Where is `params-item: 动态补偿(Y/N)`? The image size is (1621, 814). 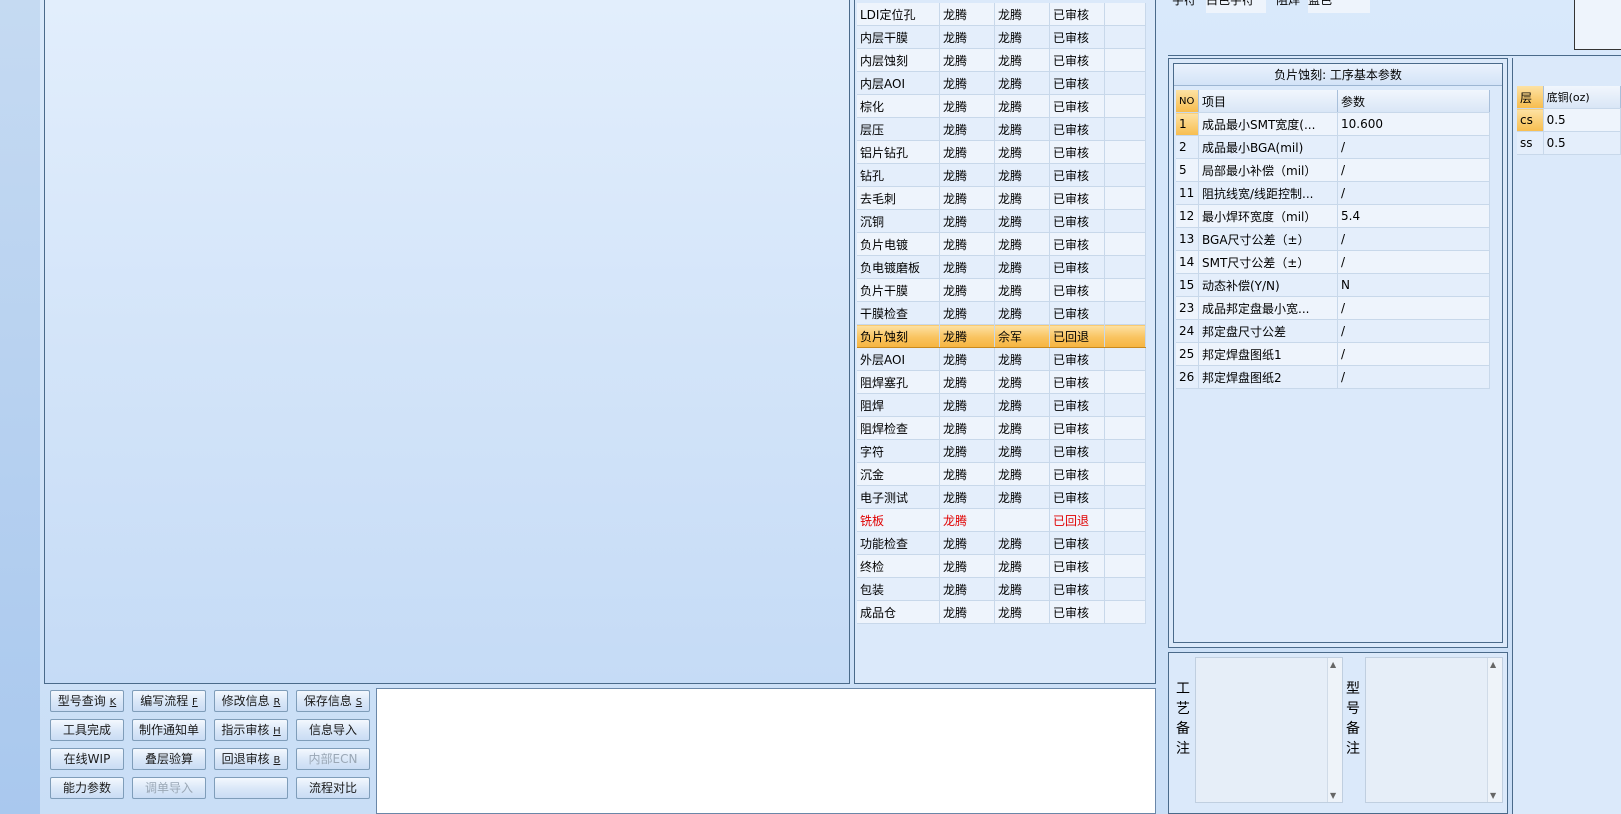
params-item: 动态补偿(Y/N) is located at coordinates (1268, 285).